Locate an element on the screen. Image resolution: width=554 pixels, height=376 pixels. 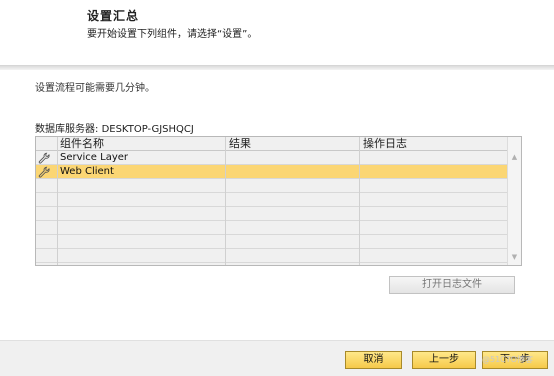
scroll-down-icon: ▼ is located at coordinates (514, 257).